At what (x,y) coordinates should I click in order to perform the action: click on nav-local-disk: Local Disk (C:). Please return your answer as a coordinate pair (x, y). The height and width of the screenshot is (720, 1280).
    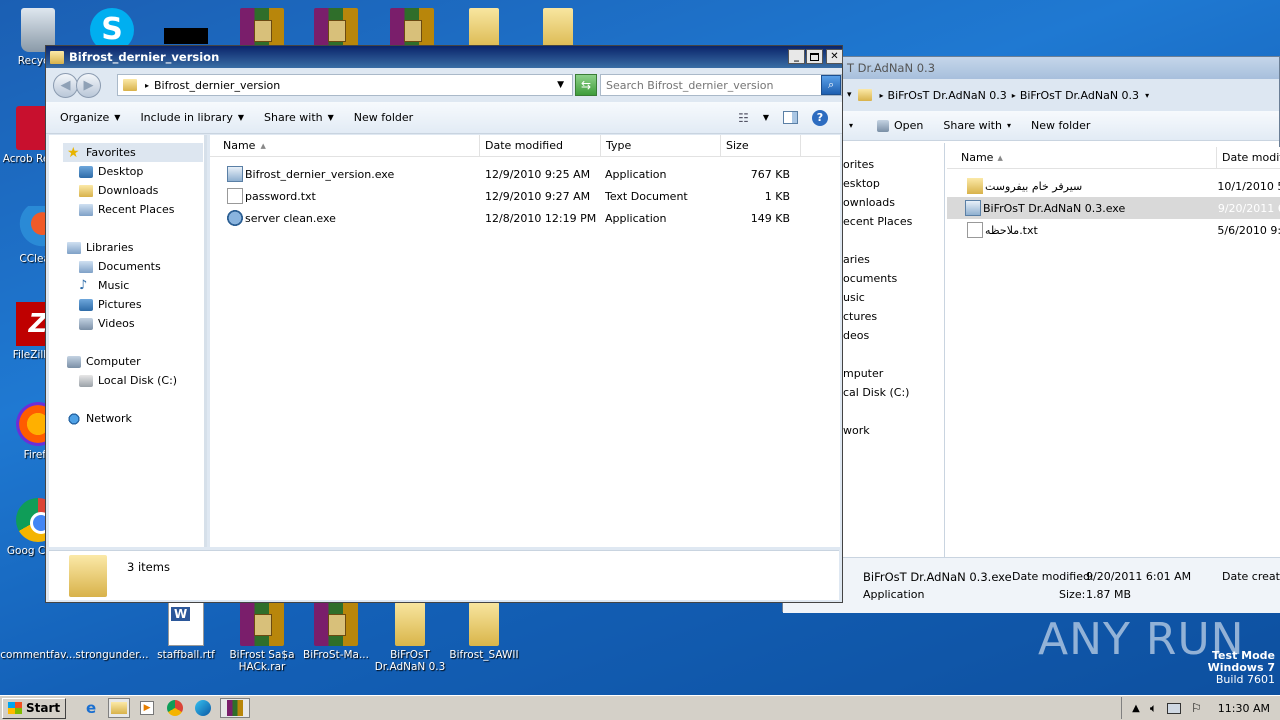
    Looking at the image, I should click on (135, 380).